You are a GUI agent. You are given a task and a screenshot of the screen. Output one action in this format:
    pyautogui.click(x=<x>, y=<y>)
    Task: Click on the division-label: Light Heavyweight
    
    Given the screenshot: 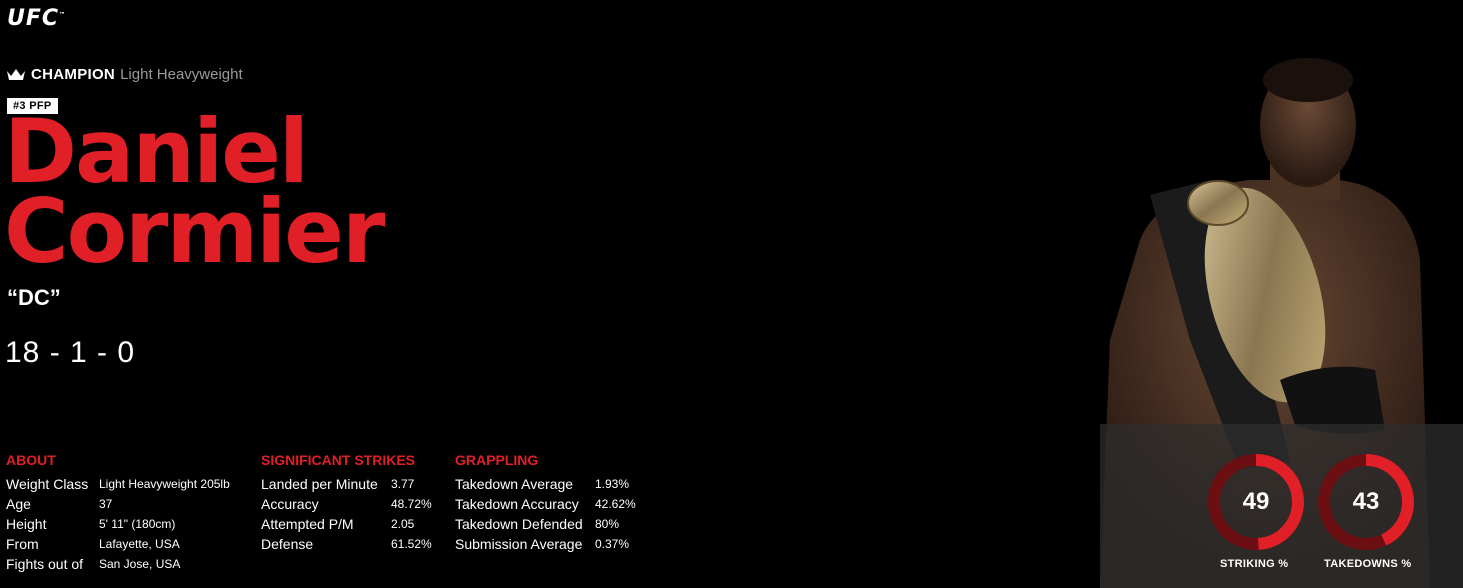 What is the action you would take?
    pyautogui.click(x=181, y=74)
    